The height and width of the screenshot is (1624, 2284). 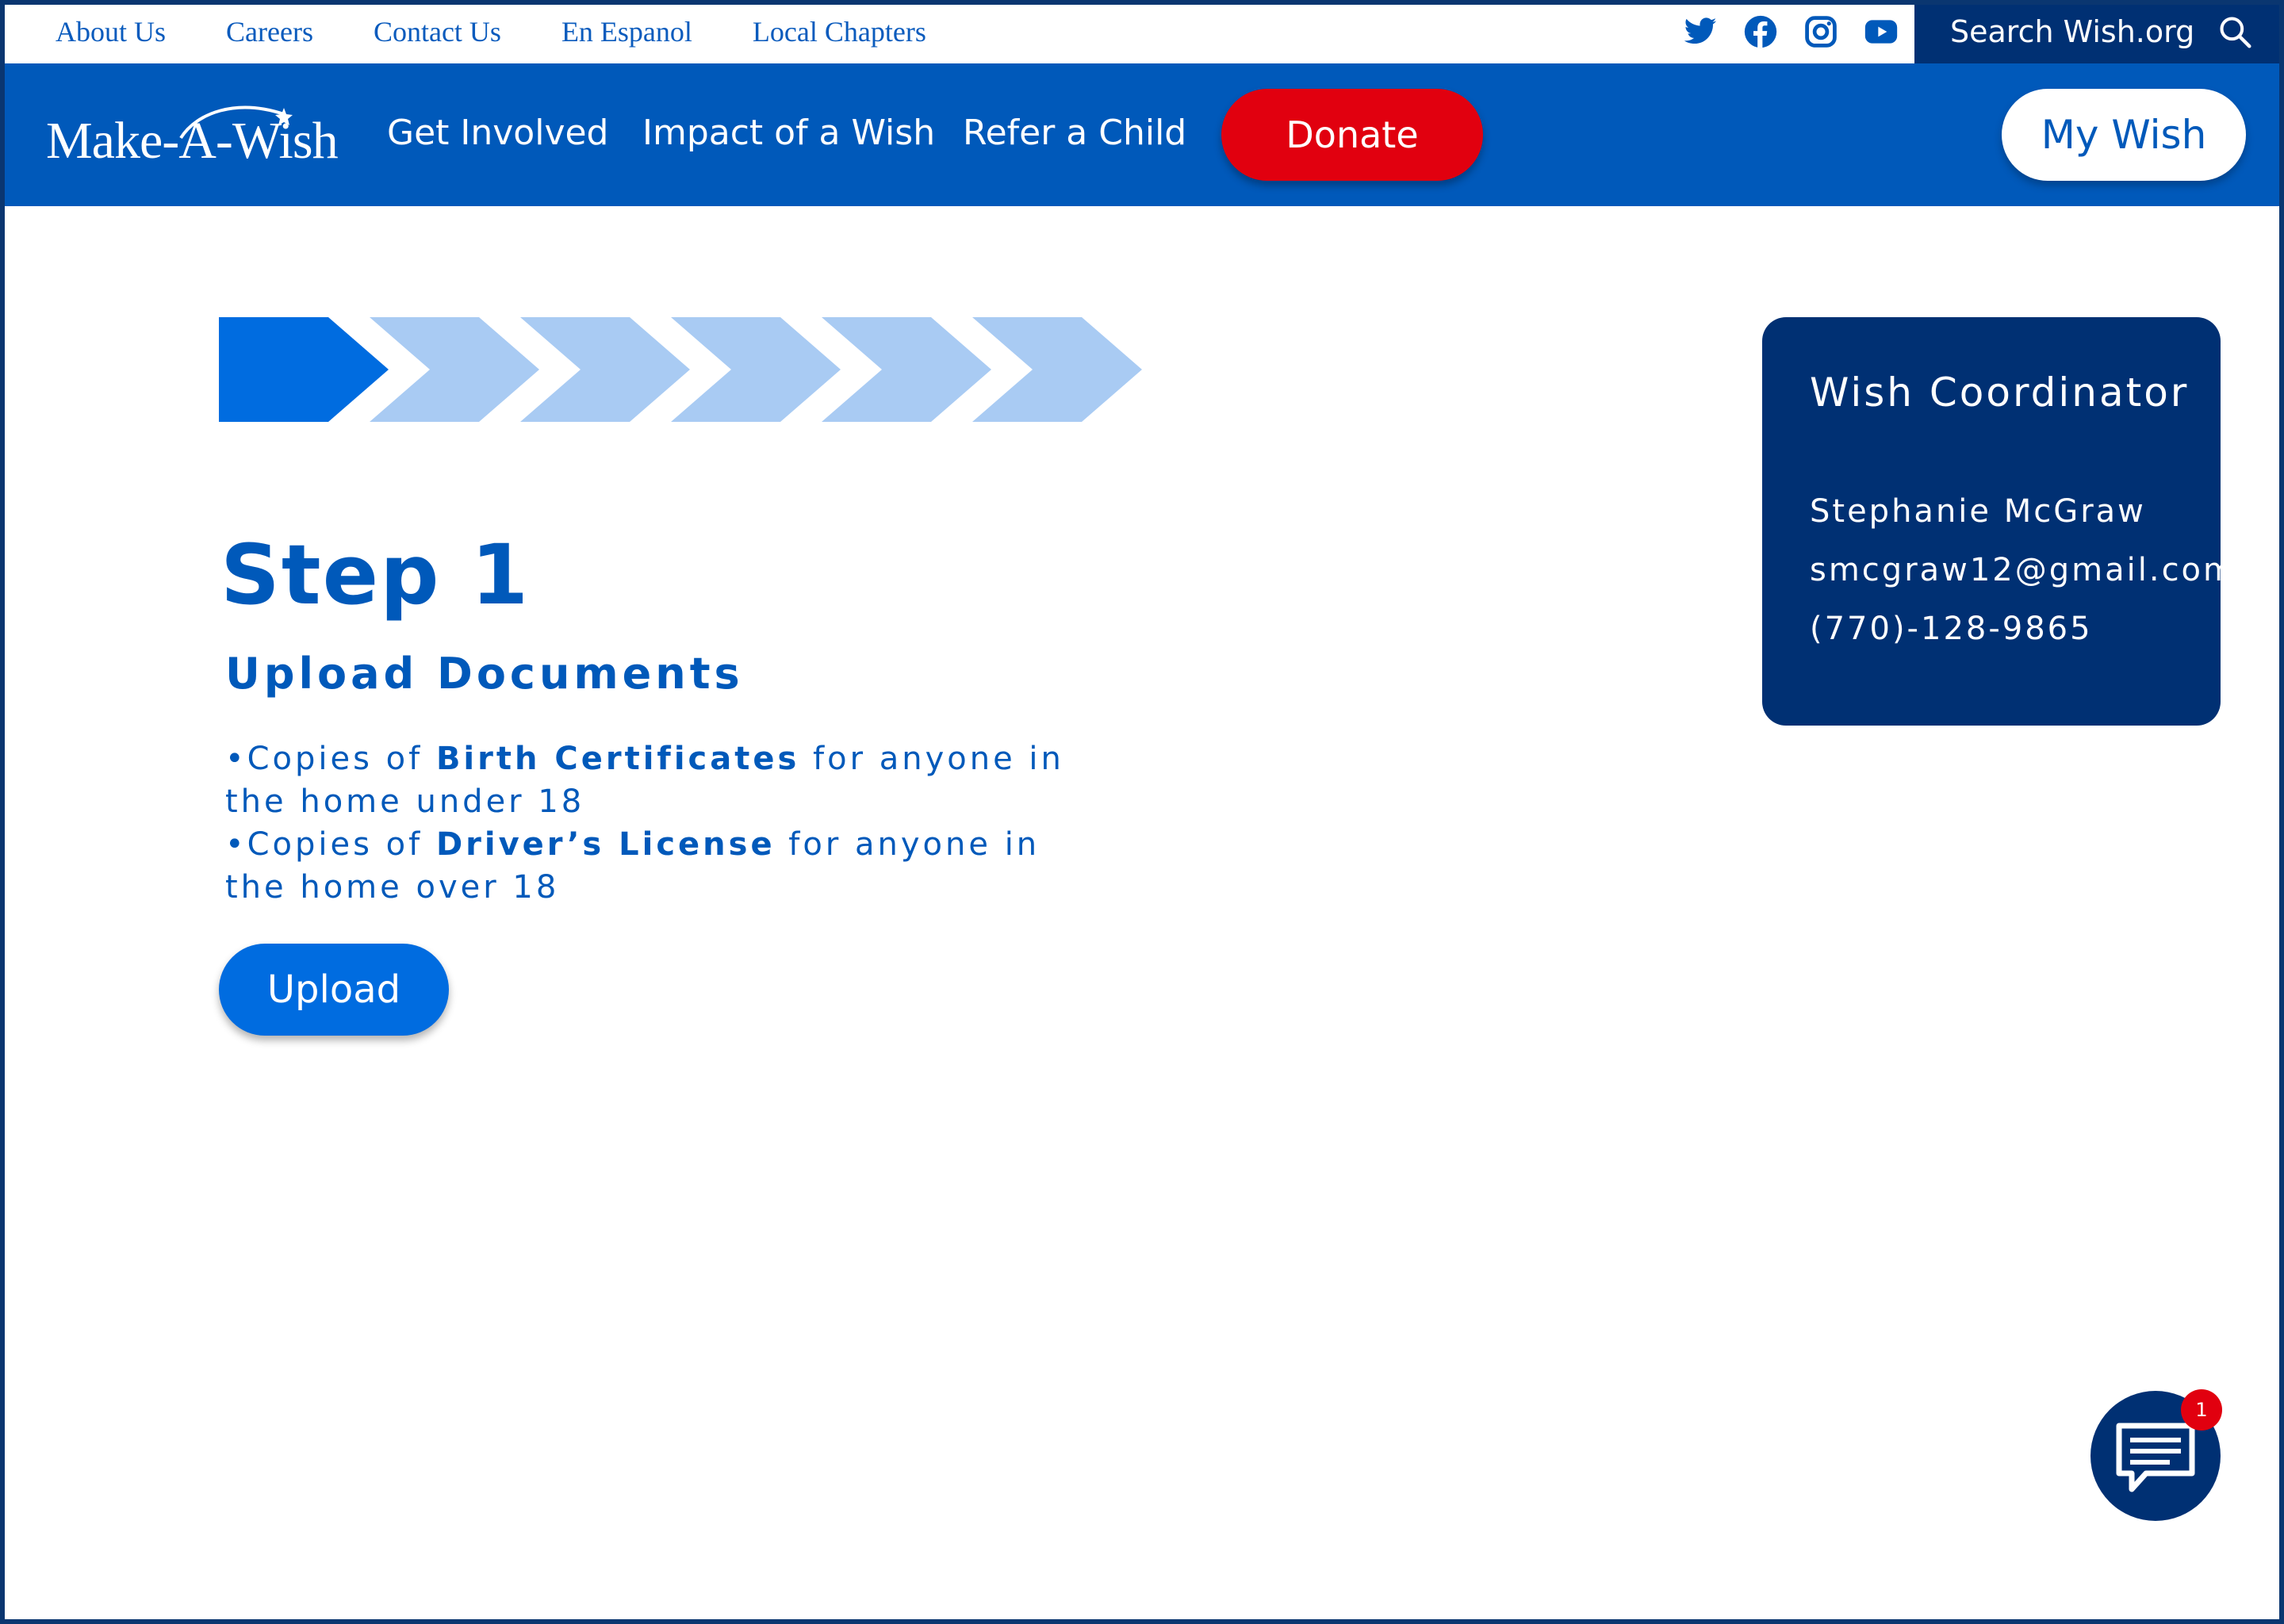 I want to click on nav-refer-a-child: Refer a Child, so click(x=1074, y=133).